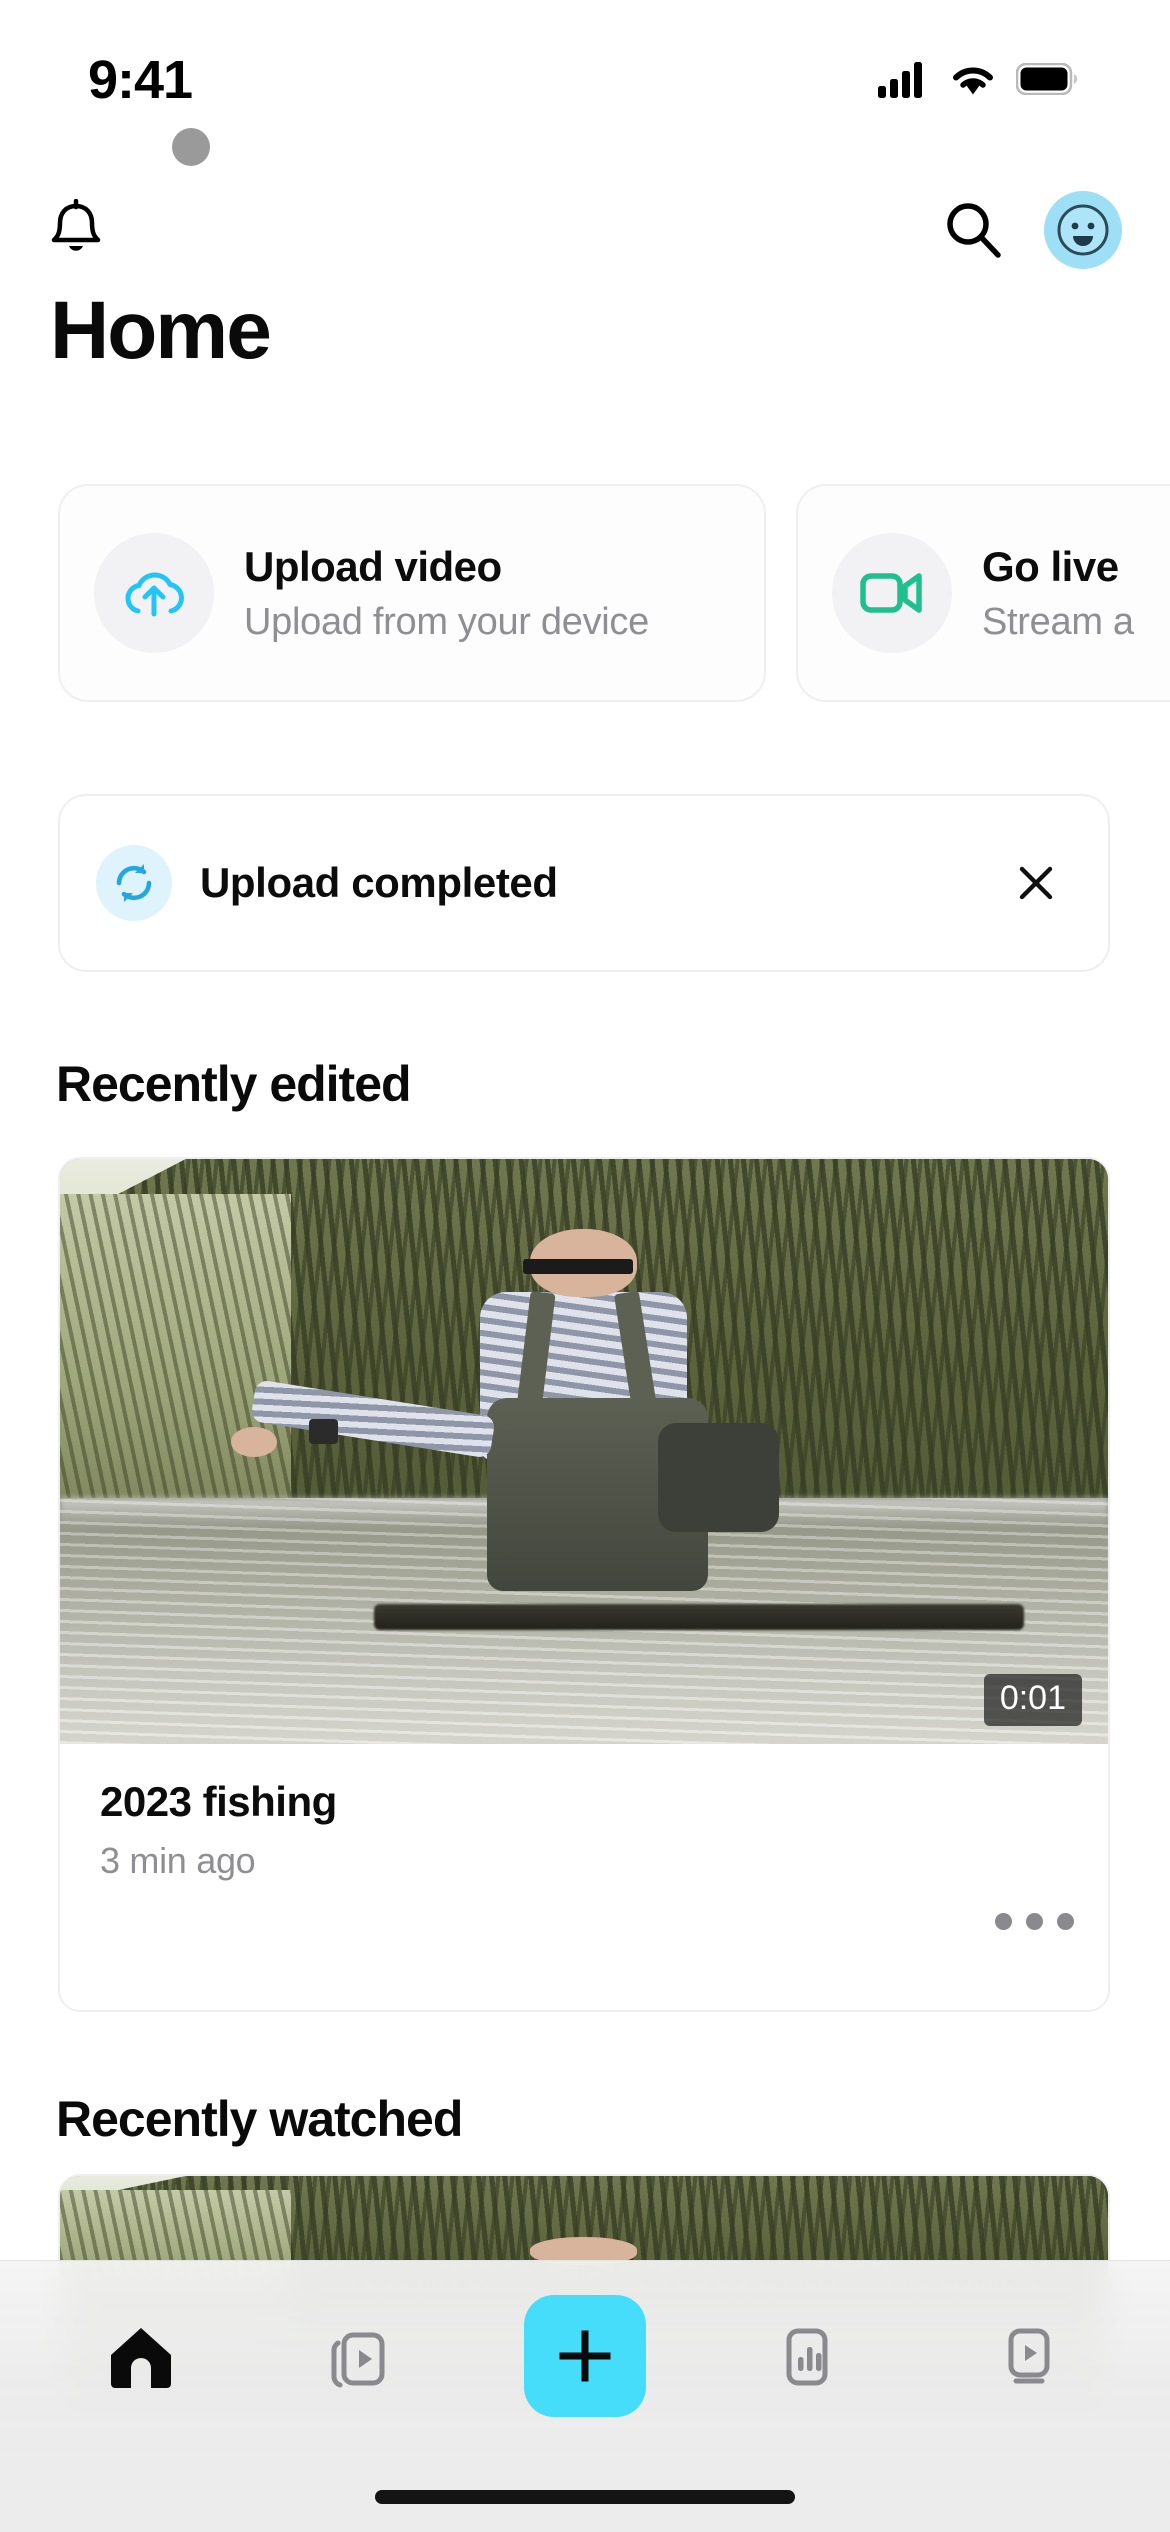 This screenshot has width=1170, height=2532. I want to click on section-heading-recently-watched: Recently watched, so click(259, 2119).